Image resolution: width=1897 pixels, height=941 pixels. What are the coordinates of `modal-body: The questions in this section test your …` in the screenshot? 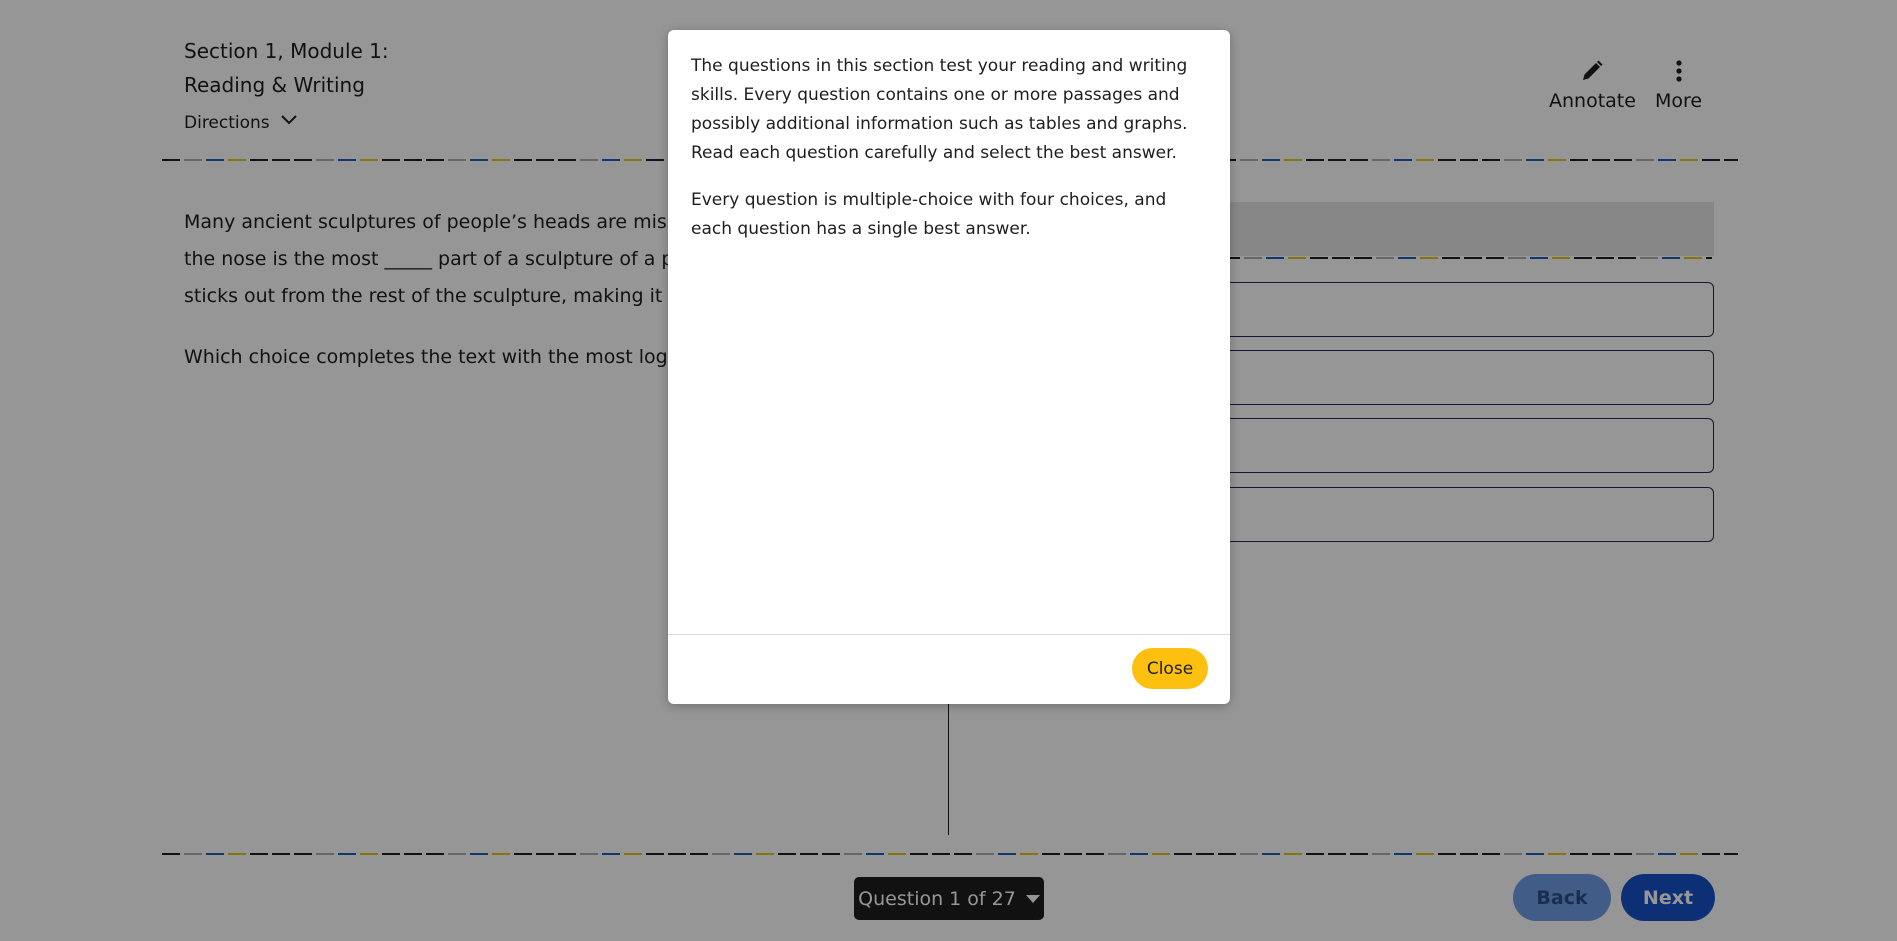 It's located at (951, 148).